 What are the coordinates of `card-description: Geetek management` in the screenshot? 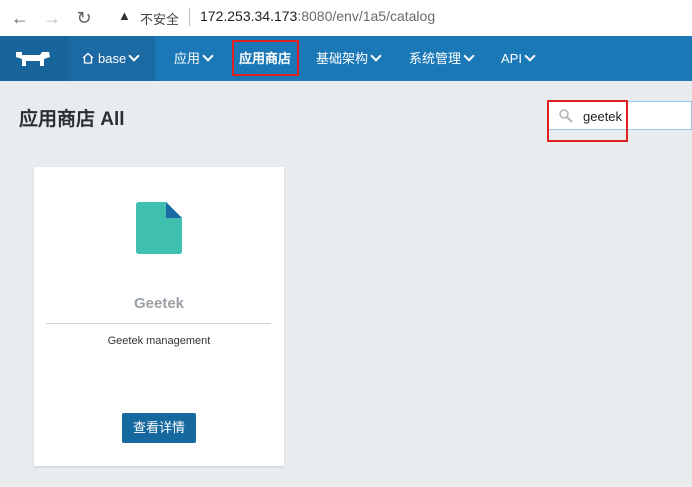 It's located at (159, 341).